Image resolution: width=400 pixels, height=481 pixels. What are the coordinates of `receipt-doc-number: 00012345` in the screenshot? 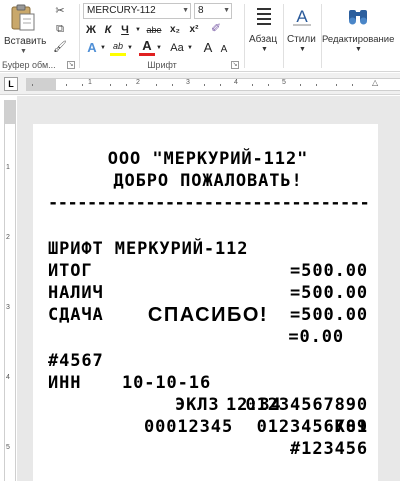 It's located at (189, 427).